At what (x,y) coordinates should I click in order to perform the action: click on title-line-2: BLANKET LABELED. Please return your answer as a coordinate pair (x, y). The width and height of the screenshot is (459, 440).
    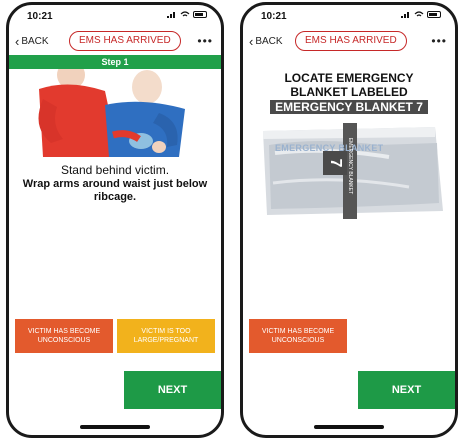
    Looking at the image, I should click on (349, 92).